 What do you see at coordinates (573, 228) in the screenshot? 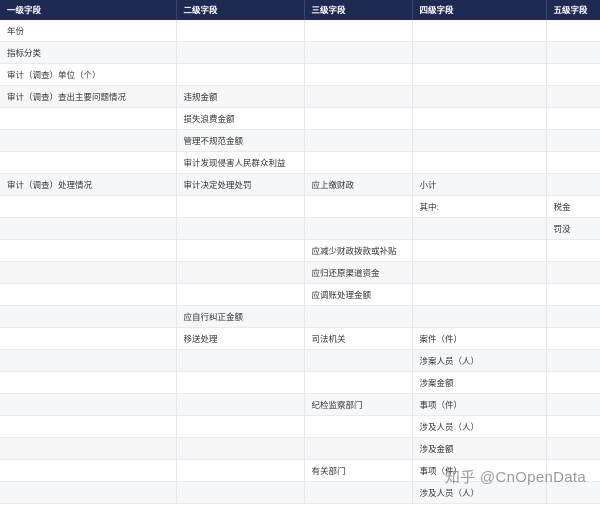
I see `table-cell-level-5: 罚没` at bounding box center [573, 228].